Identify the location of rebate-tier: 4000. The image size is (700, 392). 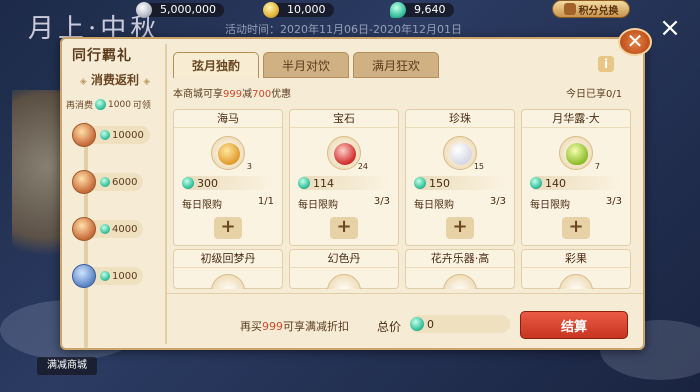
(119, 229).